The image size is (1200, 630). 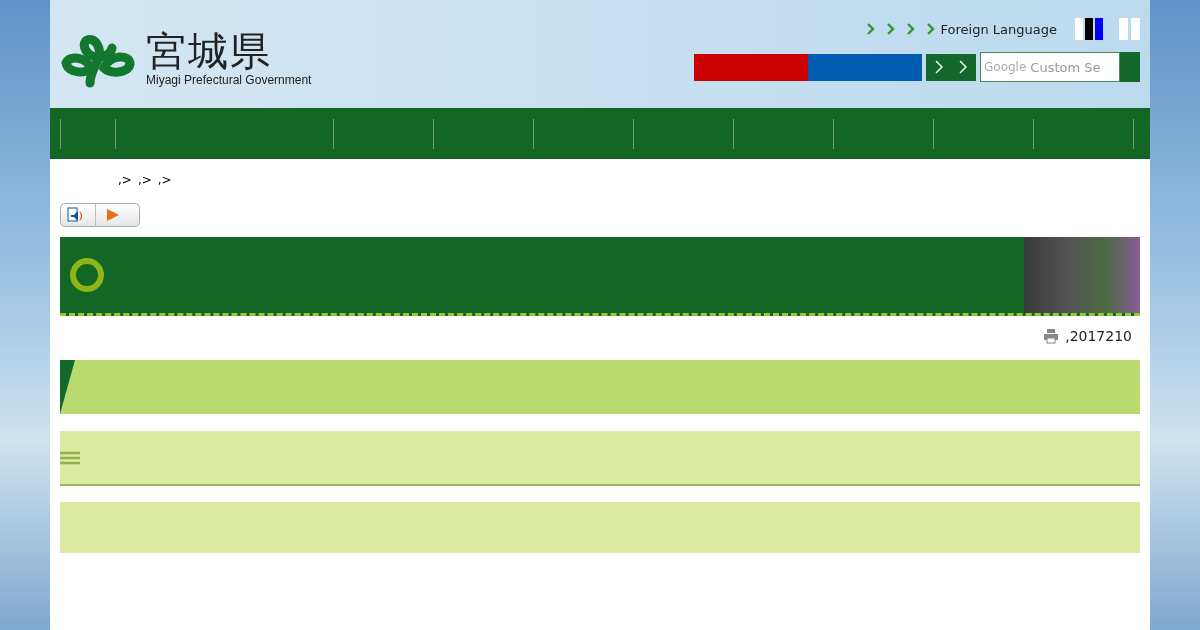 I want to click on ring-icon, so click(x=87, y=275).